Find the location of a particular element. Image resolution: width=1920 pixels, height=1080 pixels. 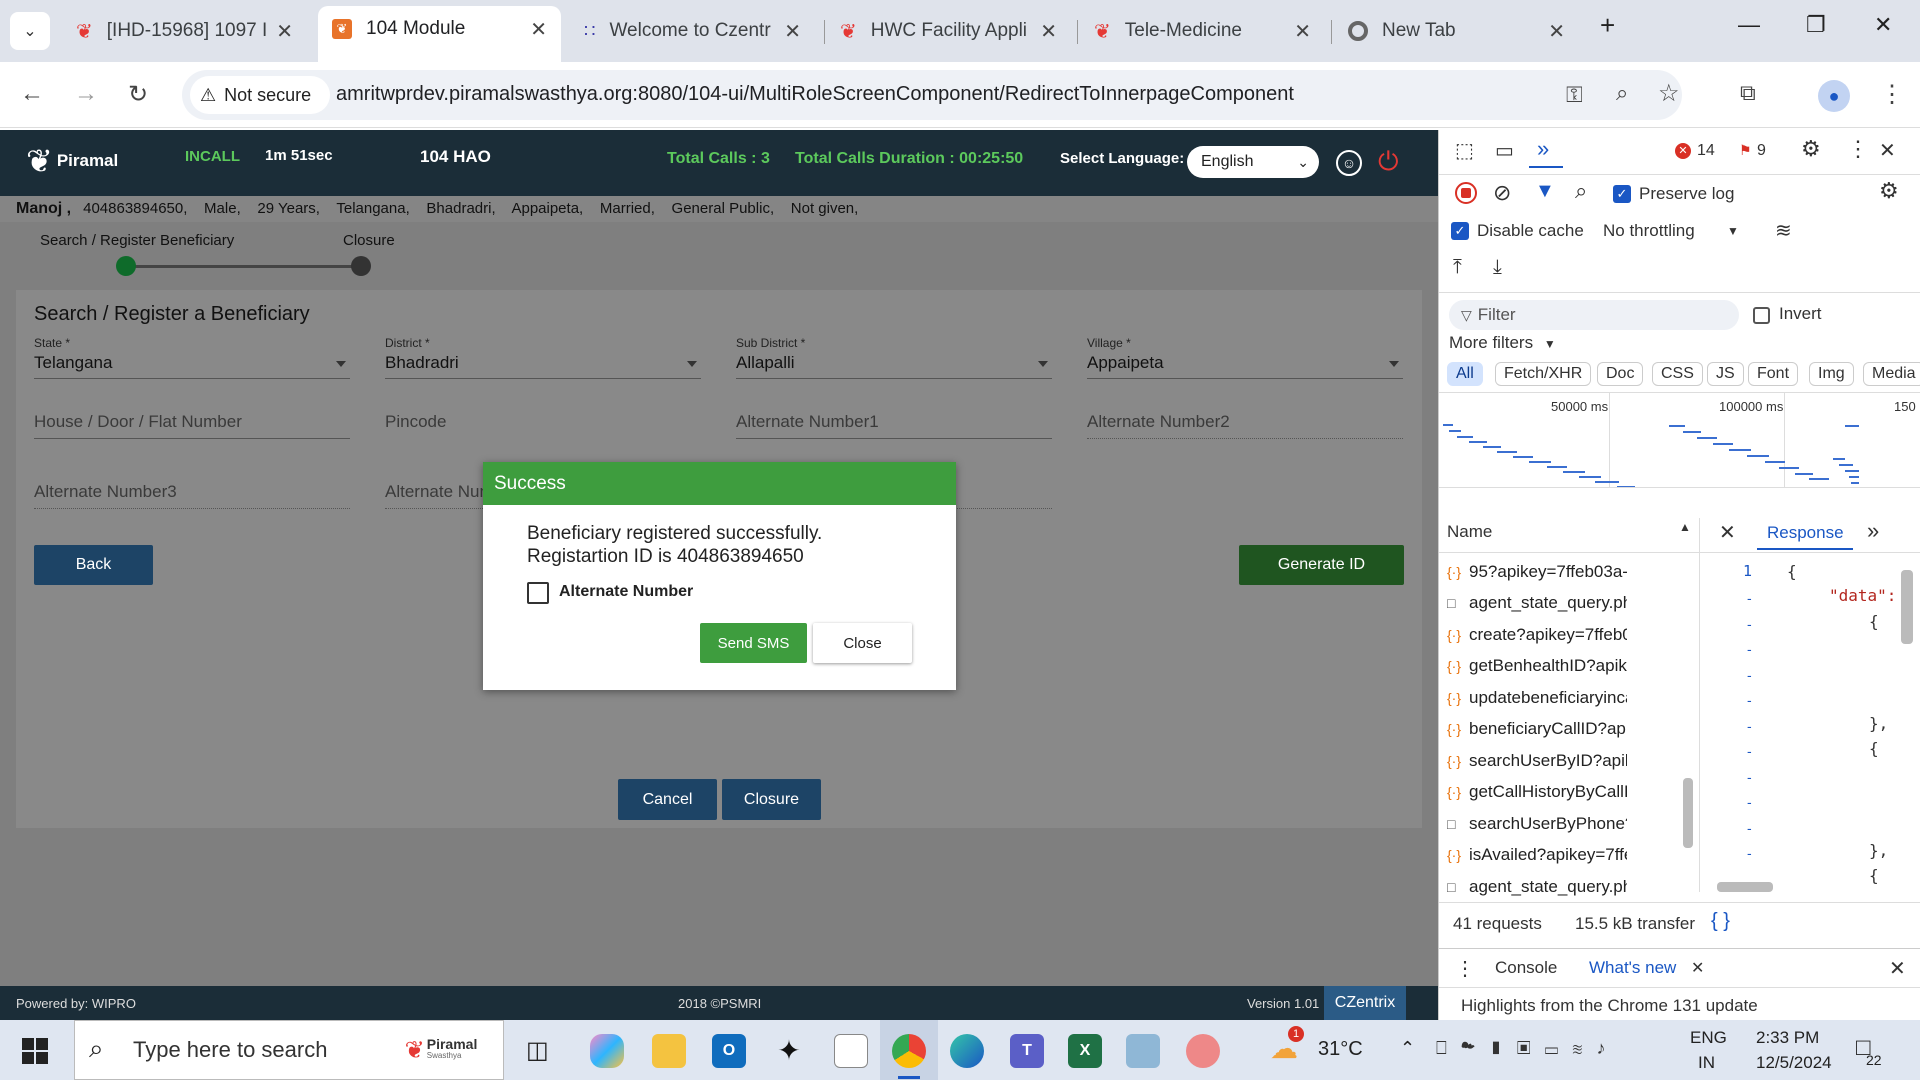

edge-icon is located at coordinates (967, 1051).